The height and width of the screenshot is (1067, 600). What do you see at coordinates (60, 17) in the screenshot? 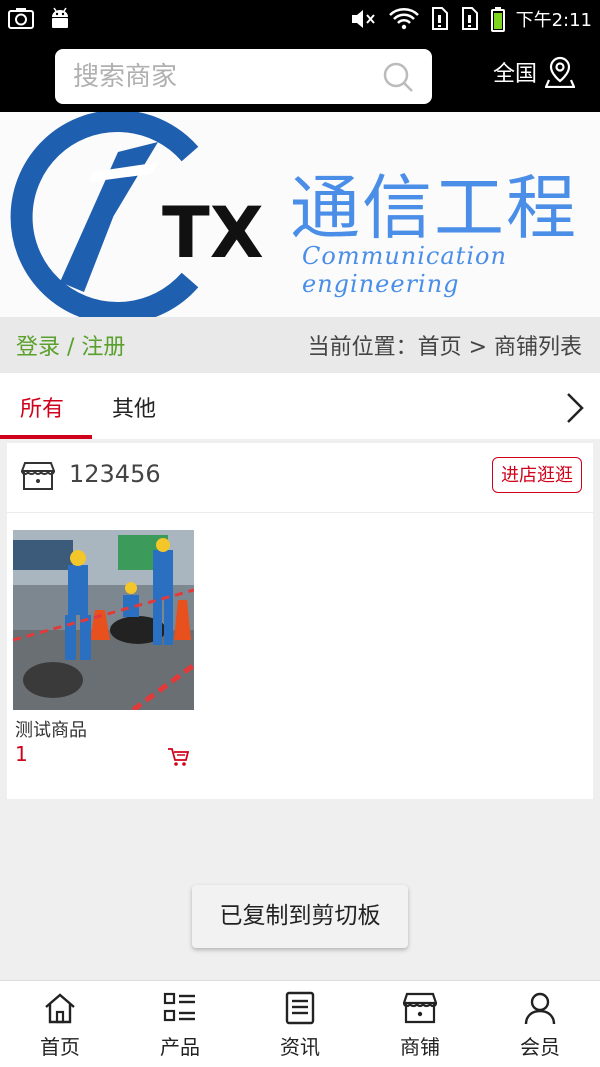
I see `android-icon` at bounding box center [60, 17].